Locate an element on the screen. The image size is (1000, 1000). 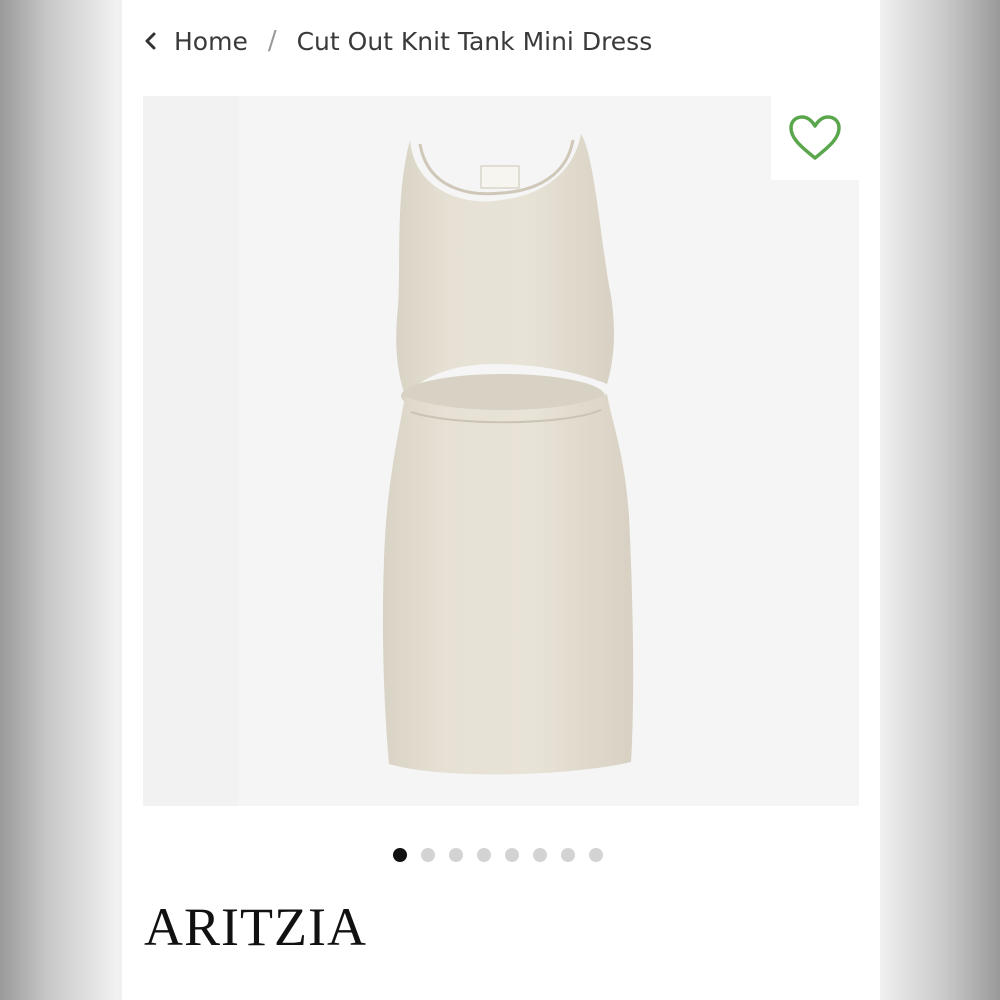
gallery-pagination is located at coordinates (498, 855).